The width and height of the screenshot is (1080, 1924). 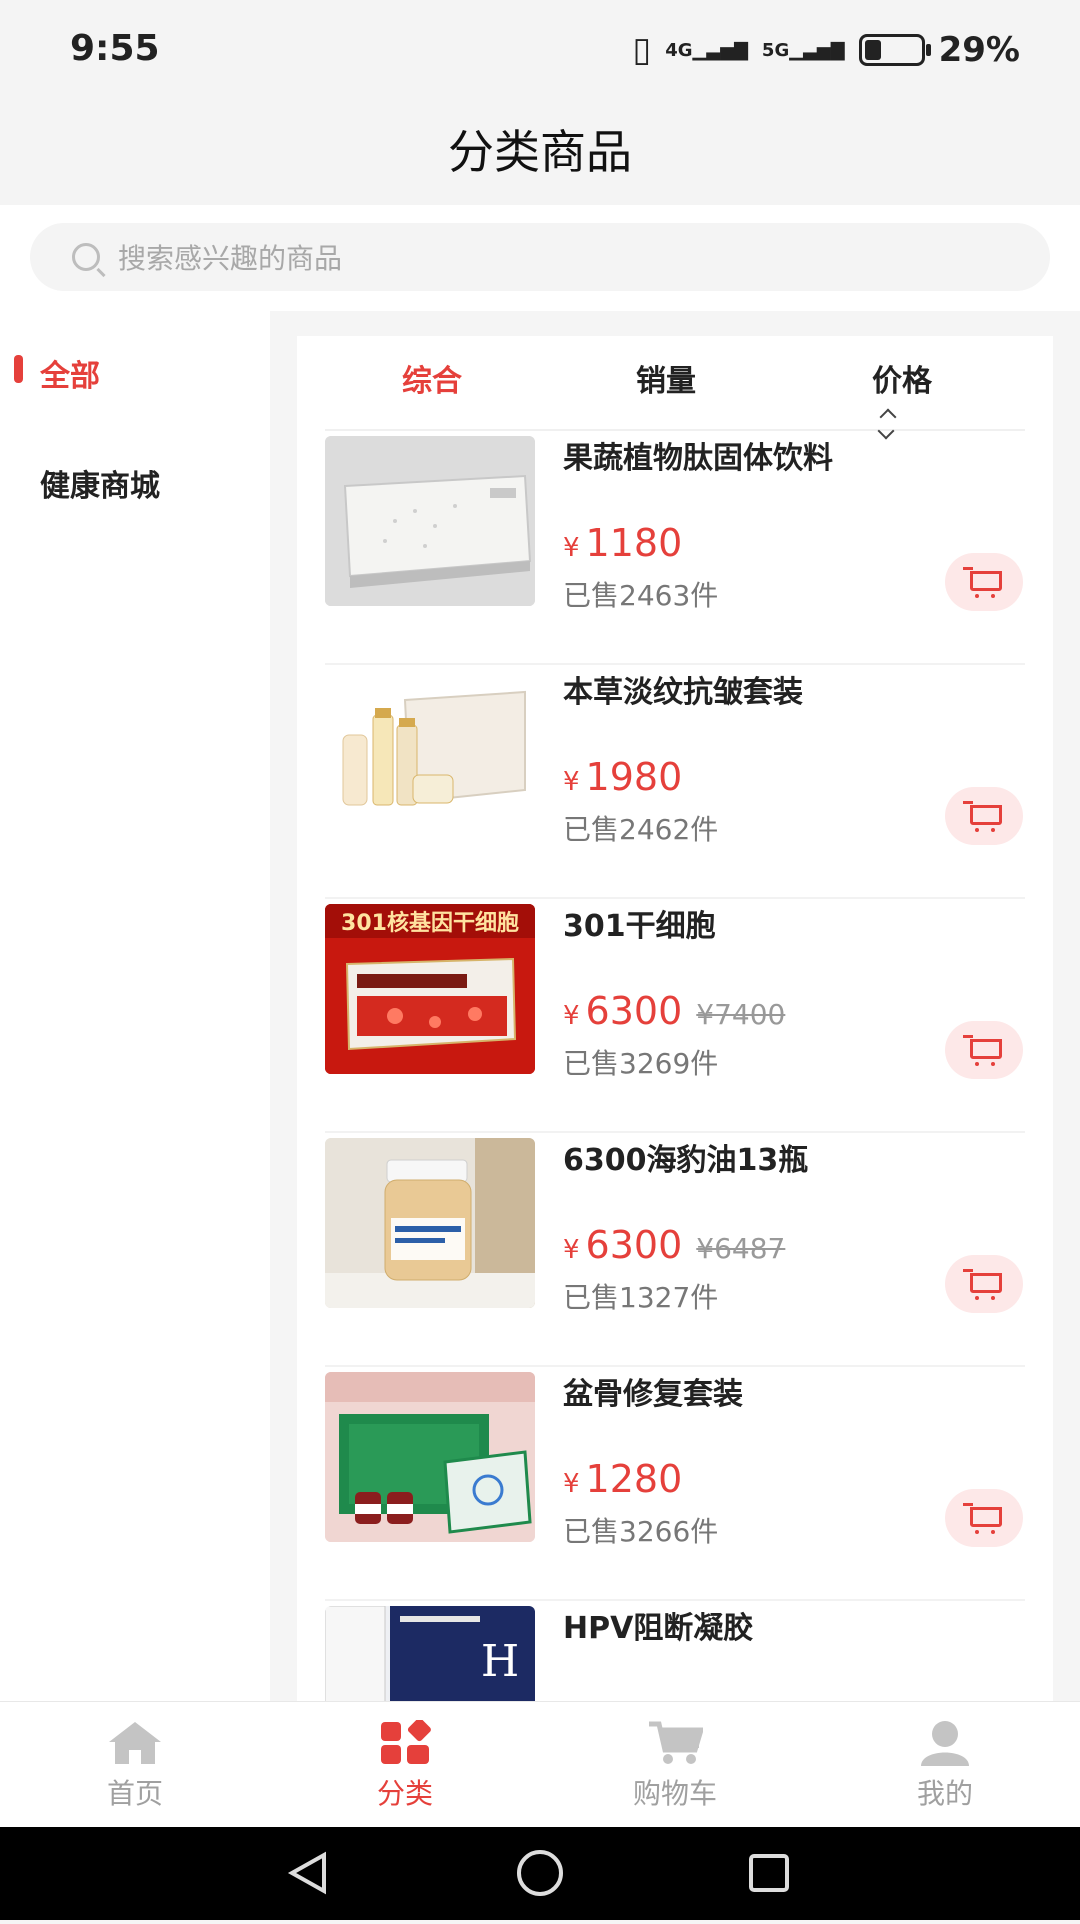 I want to click on stem-cell-box-graphic: 301核基因干细胞, so click(x=430, y=989).